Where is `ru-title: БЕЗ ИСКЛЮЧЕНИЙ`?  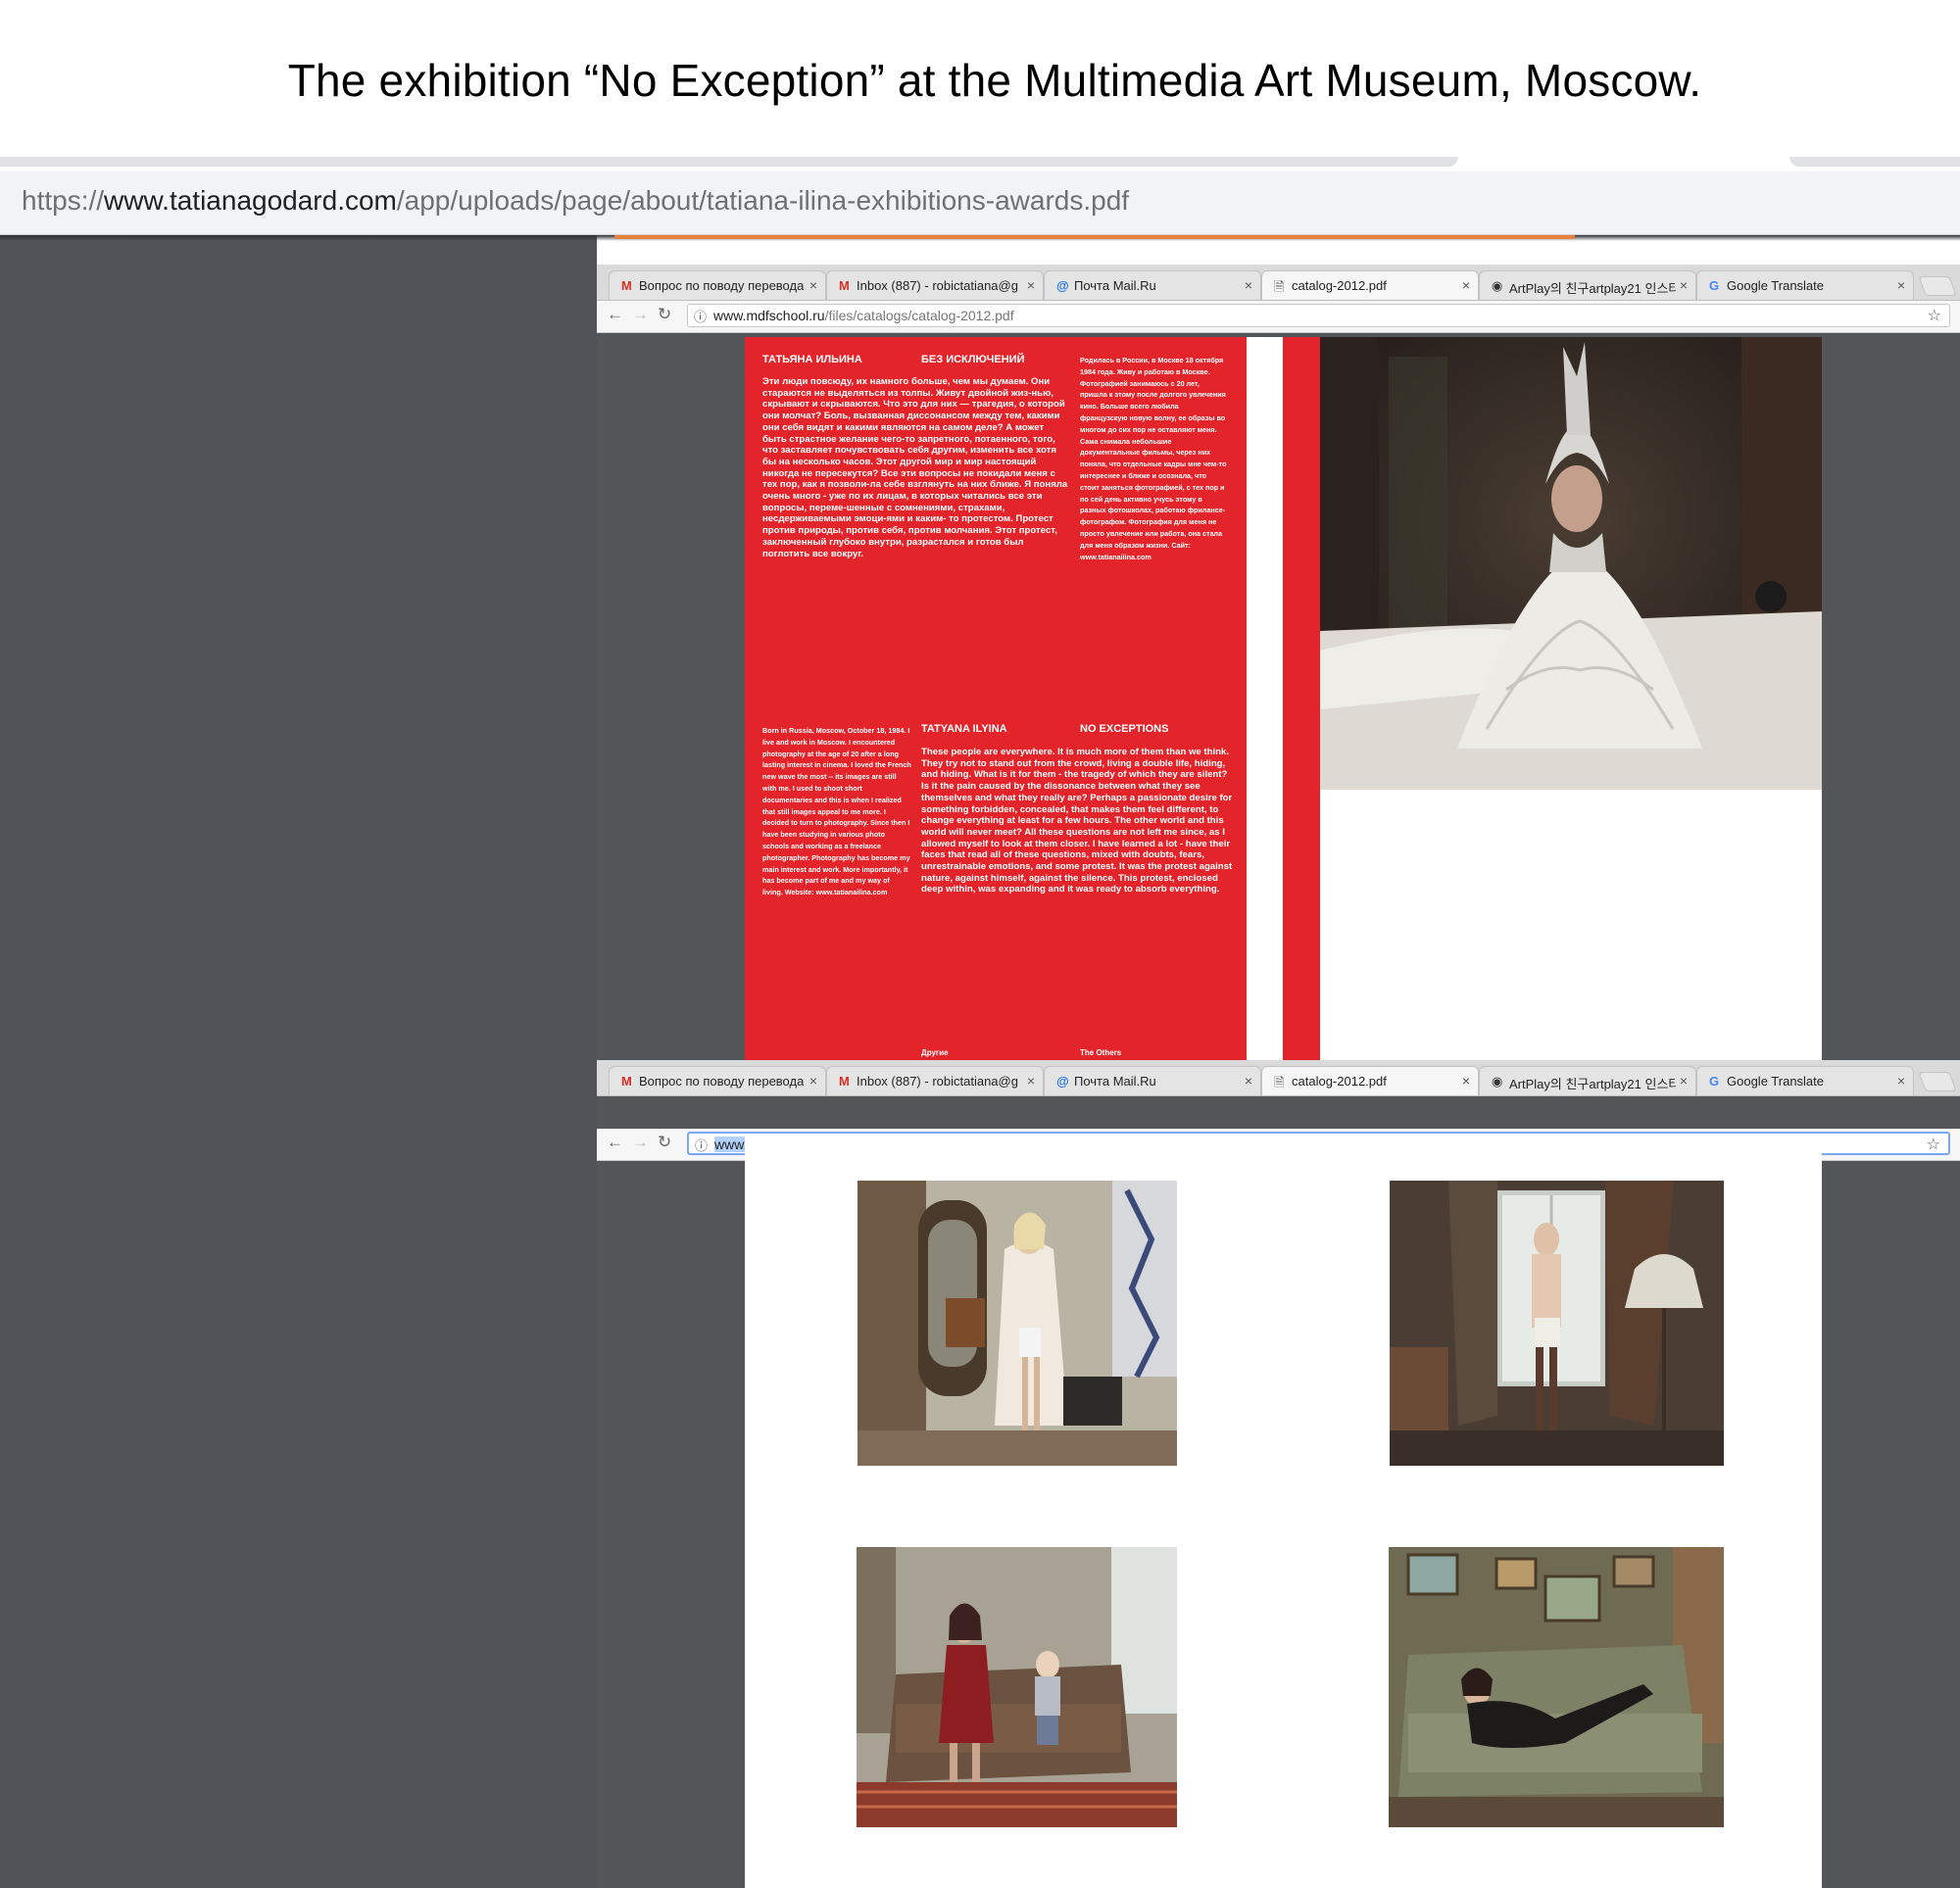
ru-title: БЕЗ ИСКЛЮЧЕНИЙ is located at coordinates (973, 359).